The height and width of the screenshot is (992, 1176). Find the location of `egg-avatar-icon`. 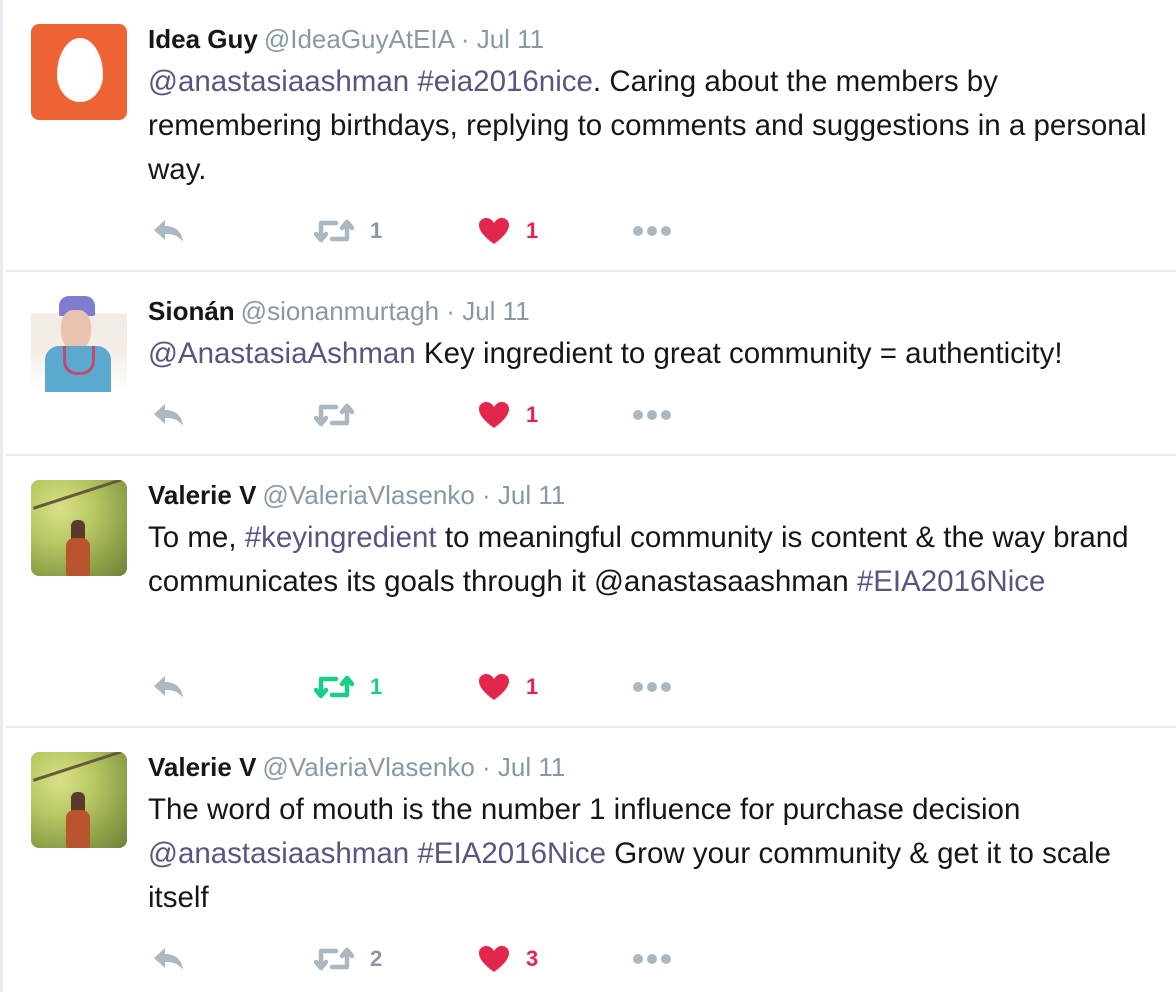

egg-avatar-icon is located at coordinates (80, 70).